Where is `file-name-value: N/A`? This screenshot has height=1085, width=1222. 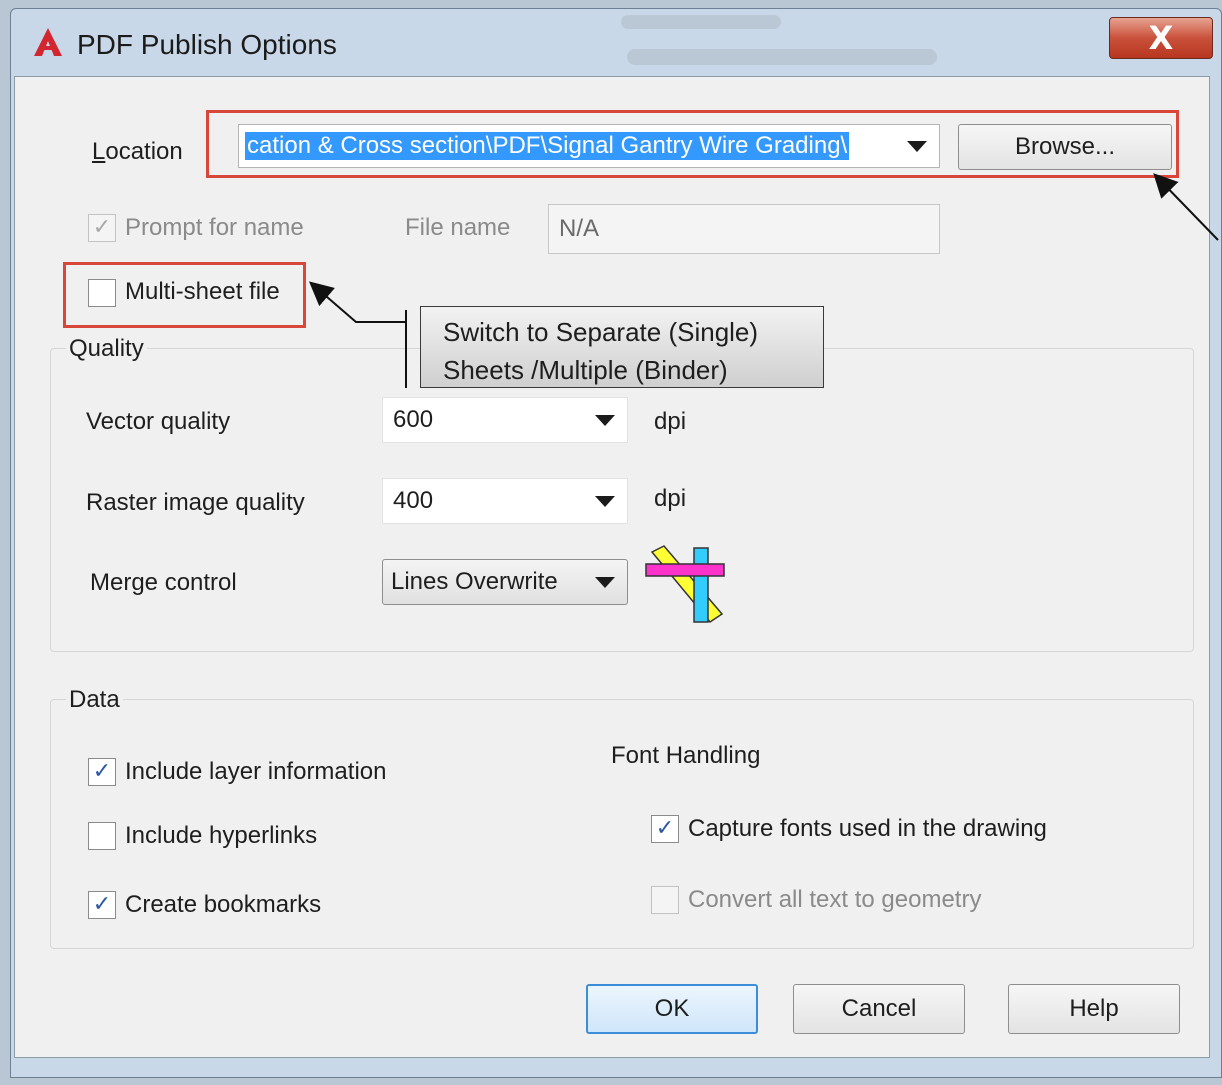
file-name-value: N/A is located at coordinates (579, 228).